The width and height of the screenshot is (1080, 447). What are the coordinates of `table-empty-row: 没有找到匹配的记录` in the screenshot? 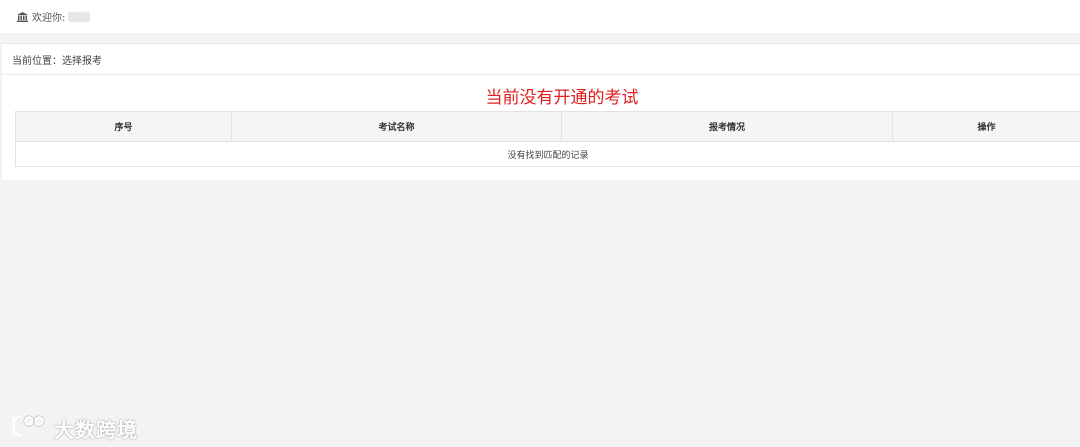 It's located at (547, 154).